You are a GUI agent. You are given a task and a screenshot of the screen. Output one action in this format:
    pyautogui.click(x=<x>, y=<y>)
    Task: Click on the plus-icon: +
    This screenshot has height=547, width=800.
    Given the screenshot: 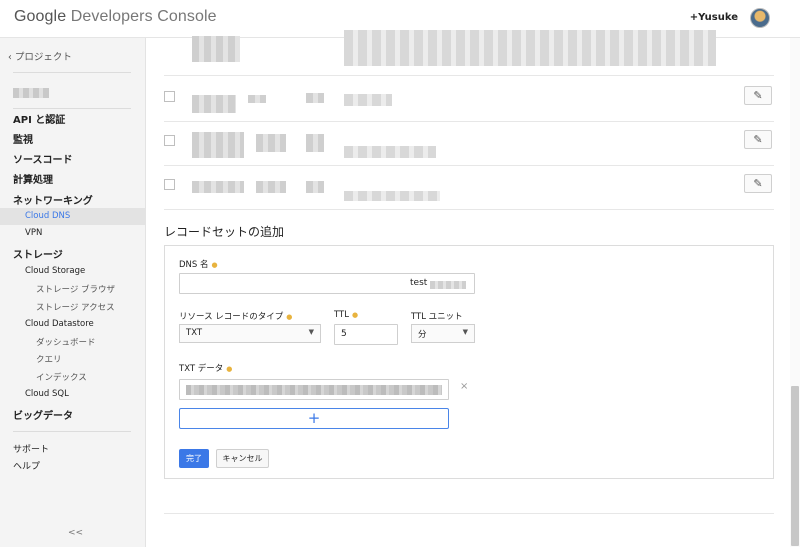 What is the action you would take?
    pyautogui.click(x=314, y=418)
    